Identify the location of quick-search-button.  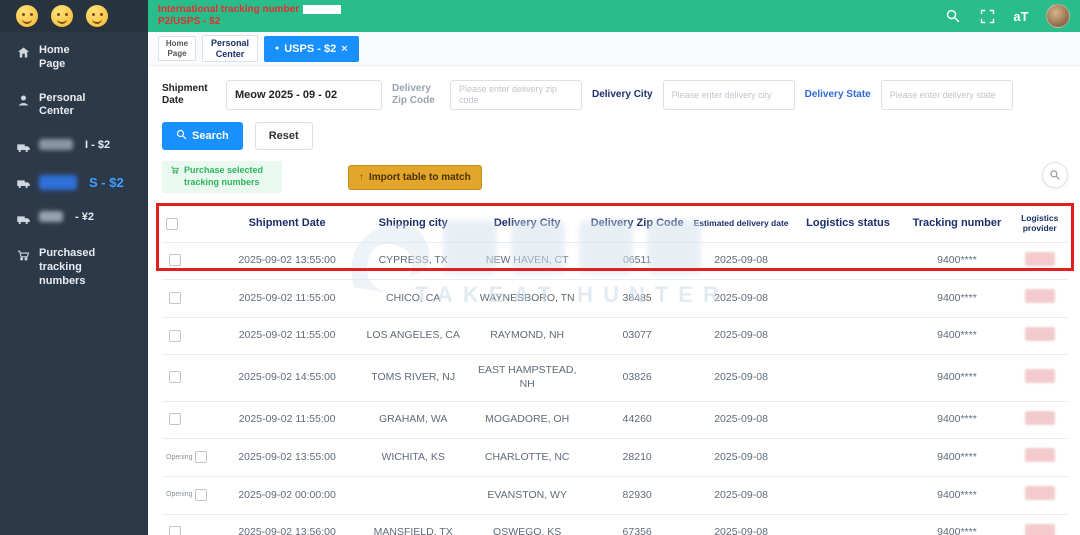
(1055, 175).